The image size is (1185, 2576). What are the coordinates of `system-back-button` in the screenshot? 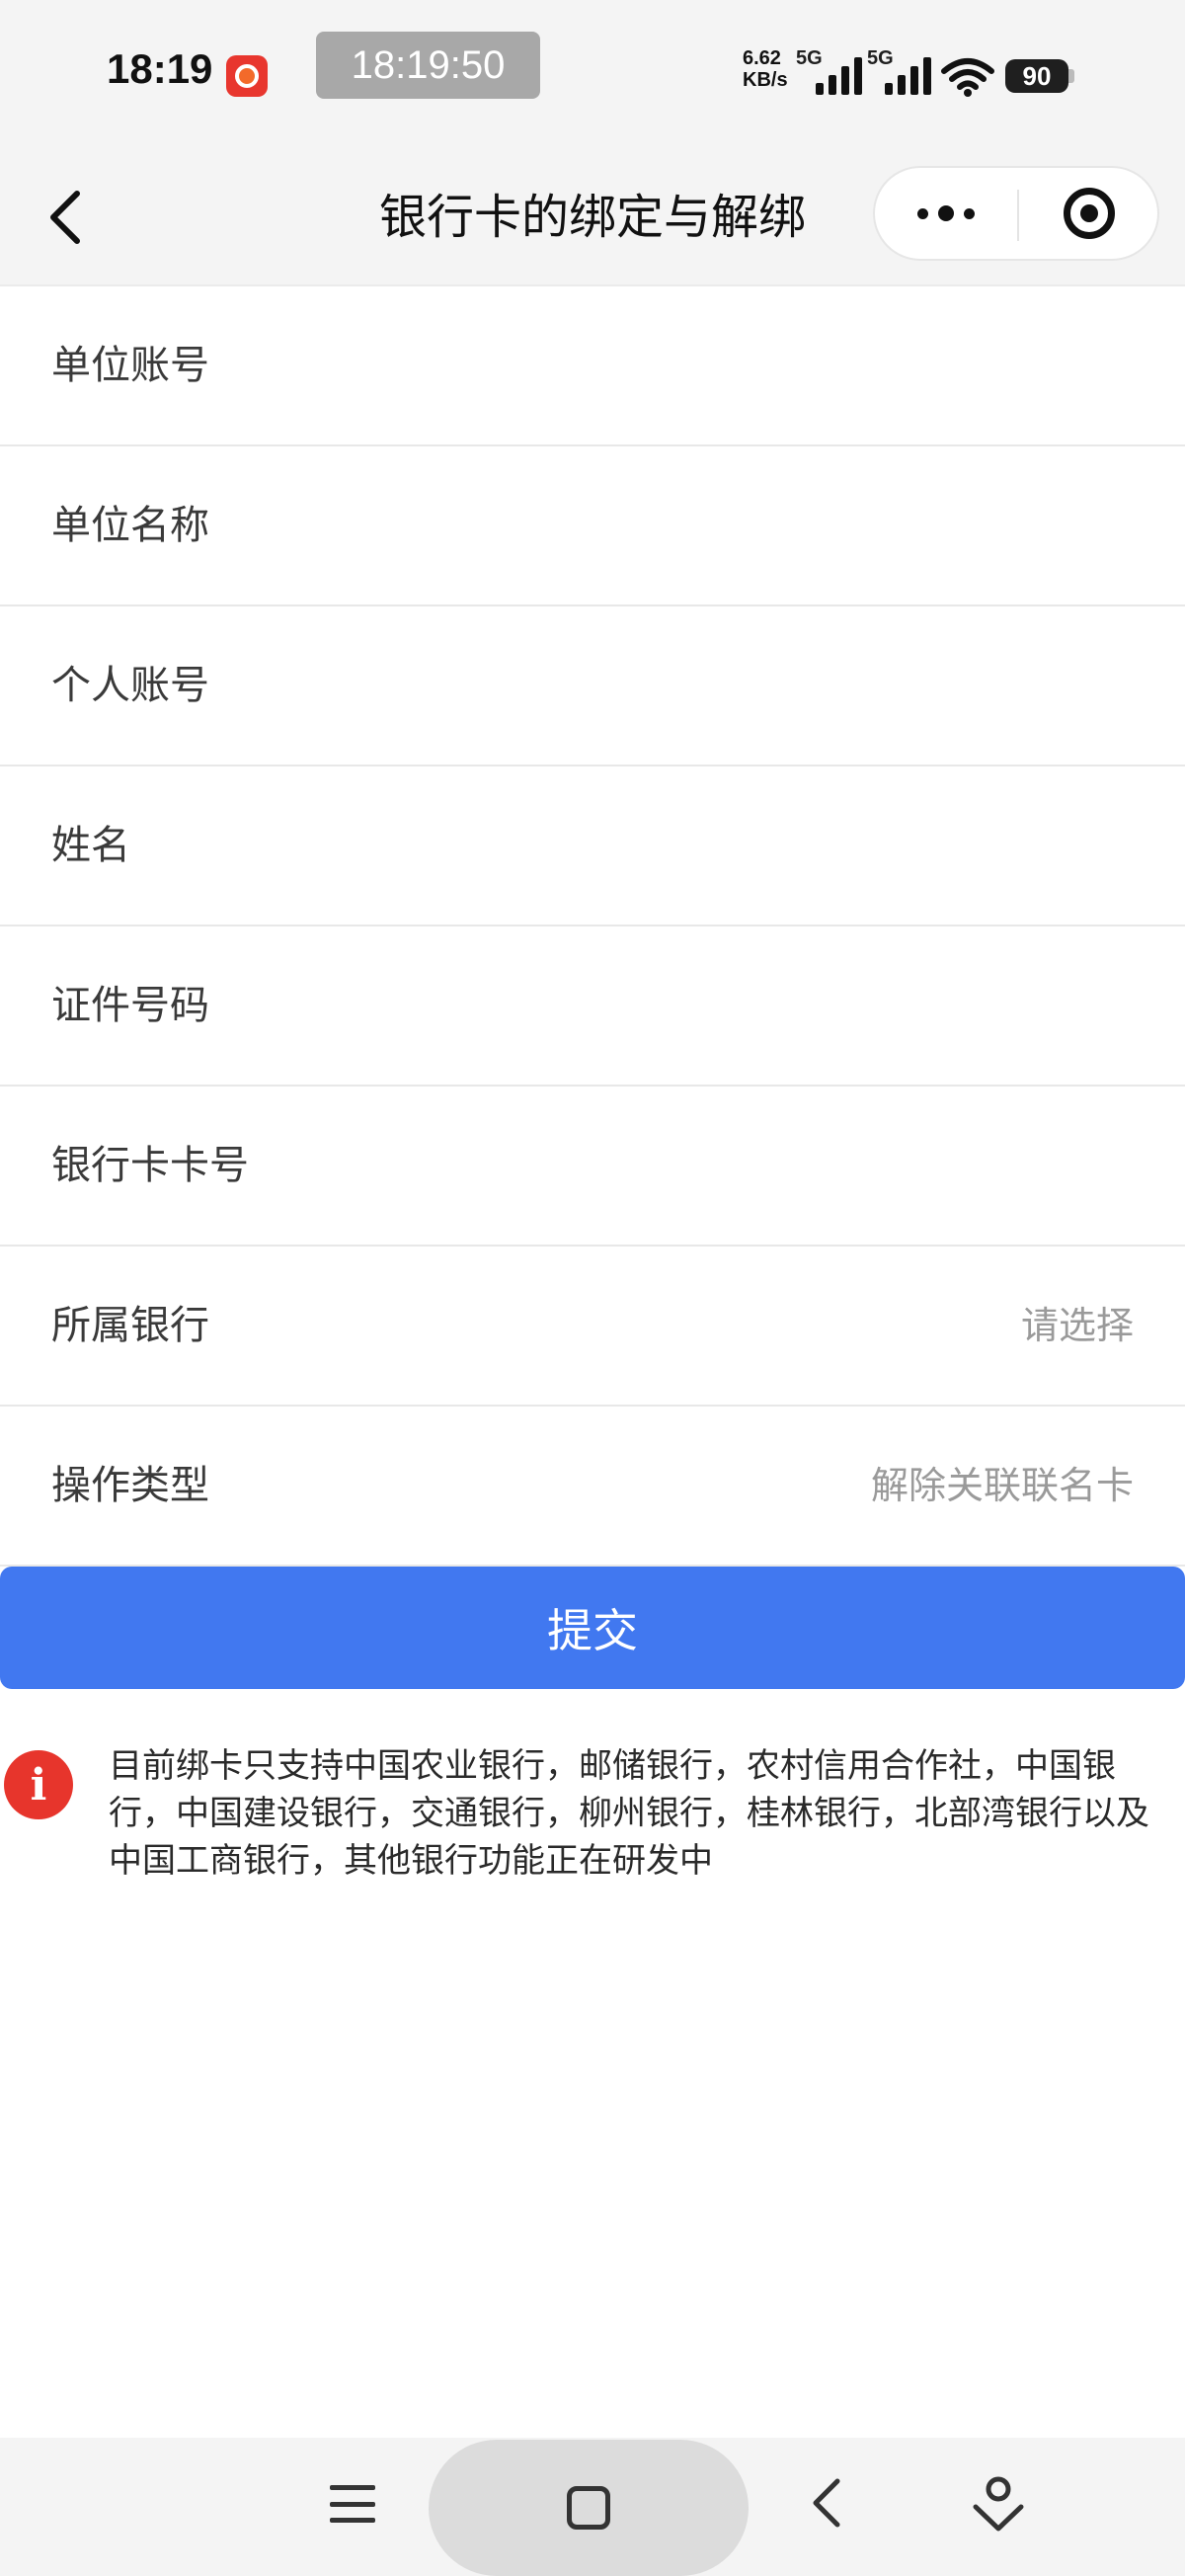 It's located at (827, 2503).